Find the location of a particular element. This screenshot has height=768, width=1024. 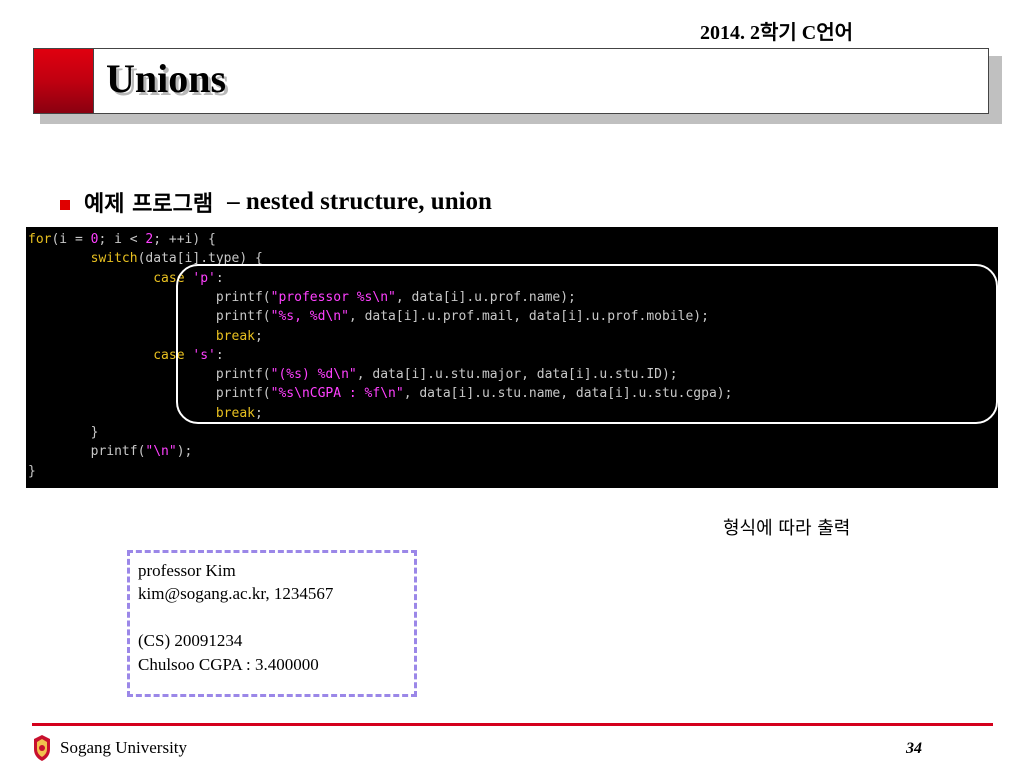

page-number: 34 is located at coordinates (914, 748).